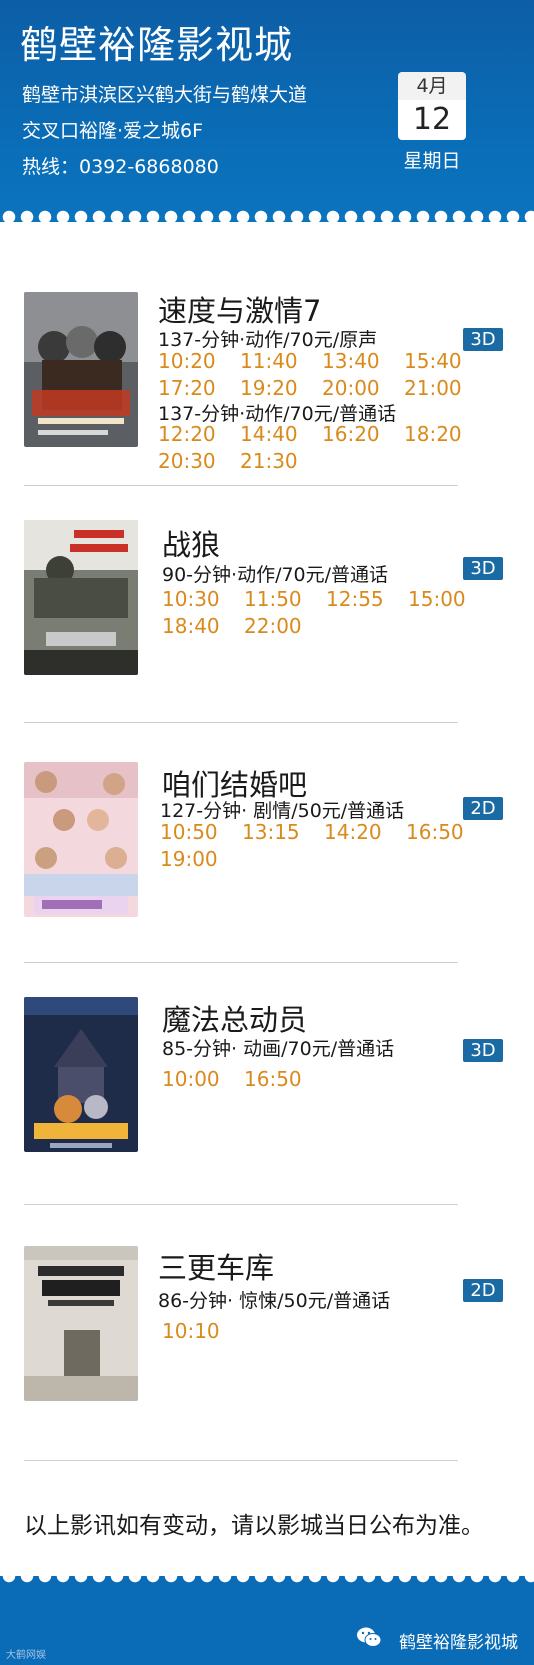 The width and height of the screenshot is (534, 1665). What do you see at coordinates (199, 434) in the screenshot?
I see `showtime: 12:20` at bounding box center [199, 434].